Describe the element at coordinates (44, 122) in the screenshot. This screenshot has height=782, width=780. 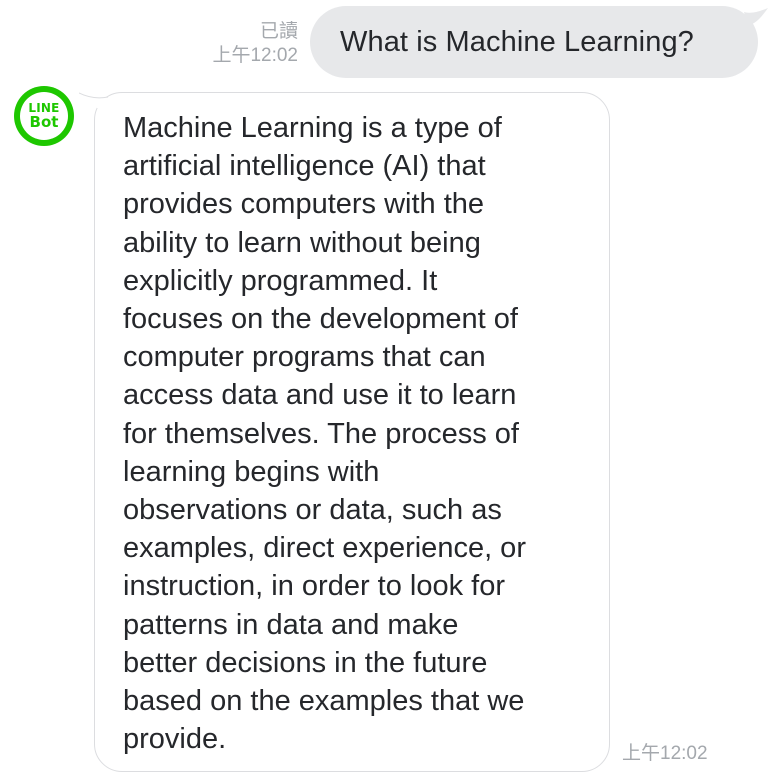
I see `avatar-label-bot: Bot` at that location.